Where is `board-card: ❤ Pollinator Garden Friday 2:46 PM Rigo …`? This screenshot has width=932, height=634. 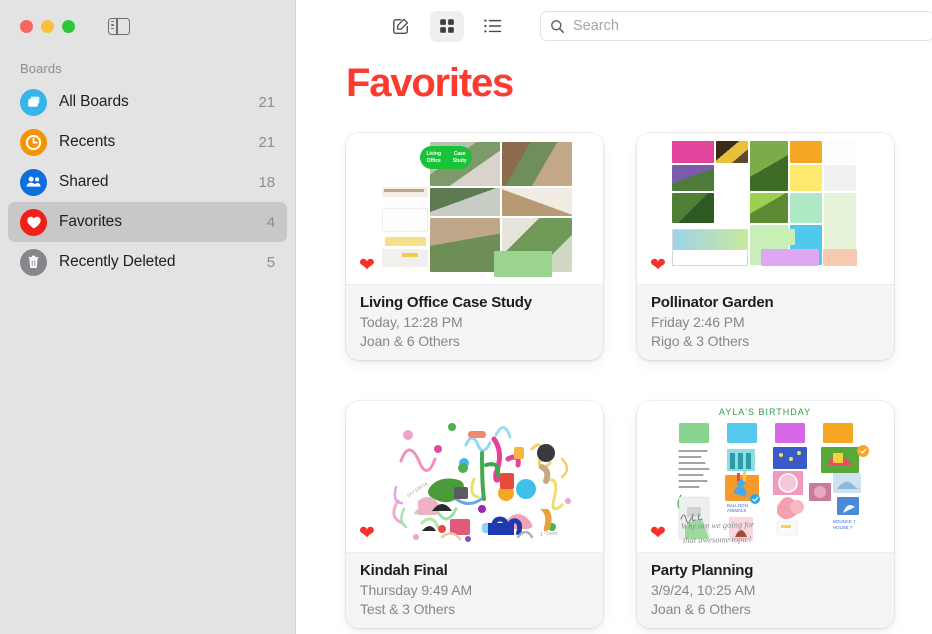
board-card: ❤ Pollinator Garden Friday 2:46 PM Rigo … is located at coordinates (765, 246).